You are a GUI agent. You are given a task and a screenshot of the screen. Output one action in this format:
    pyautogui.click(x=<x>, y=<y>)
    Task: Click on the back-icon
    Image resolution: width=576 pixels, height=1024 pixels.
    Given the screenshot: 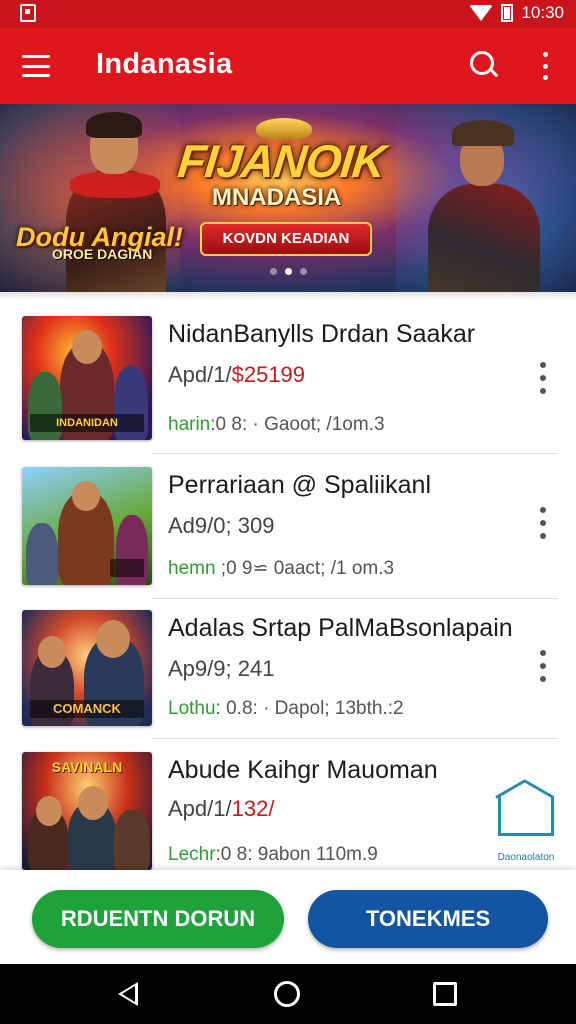 What is the action you would take?
    pyautogui.click(x=128, y=994)
    